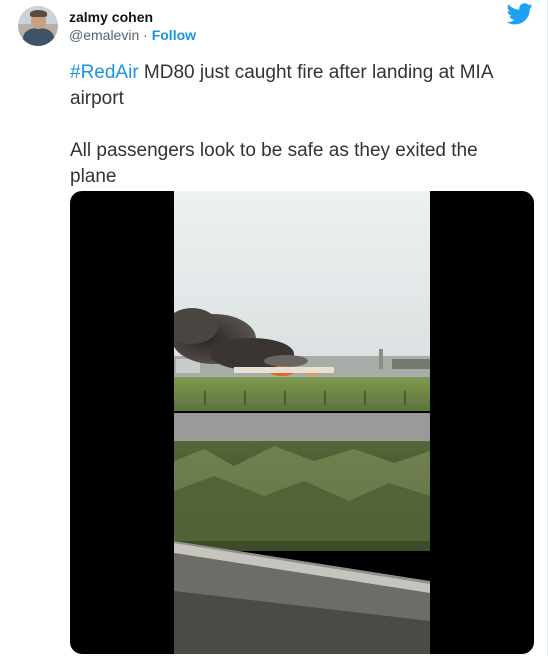 Image resolution: width=548 pixels, height=656 pixels. What do you see at coordinates (38, 37) in the screenshot?
I see `avatar-shirt` at bounding box center [38, 37].